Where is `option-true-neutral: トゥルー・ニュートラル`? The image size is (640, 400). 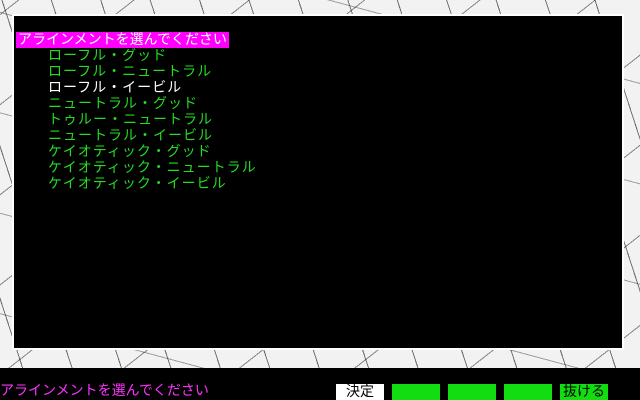 option-true-neutral: トゥルー・ニュートラル is located at coordinates (152, 120).